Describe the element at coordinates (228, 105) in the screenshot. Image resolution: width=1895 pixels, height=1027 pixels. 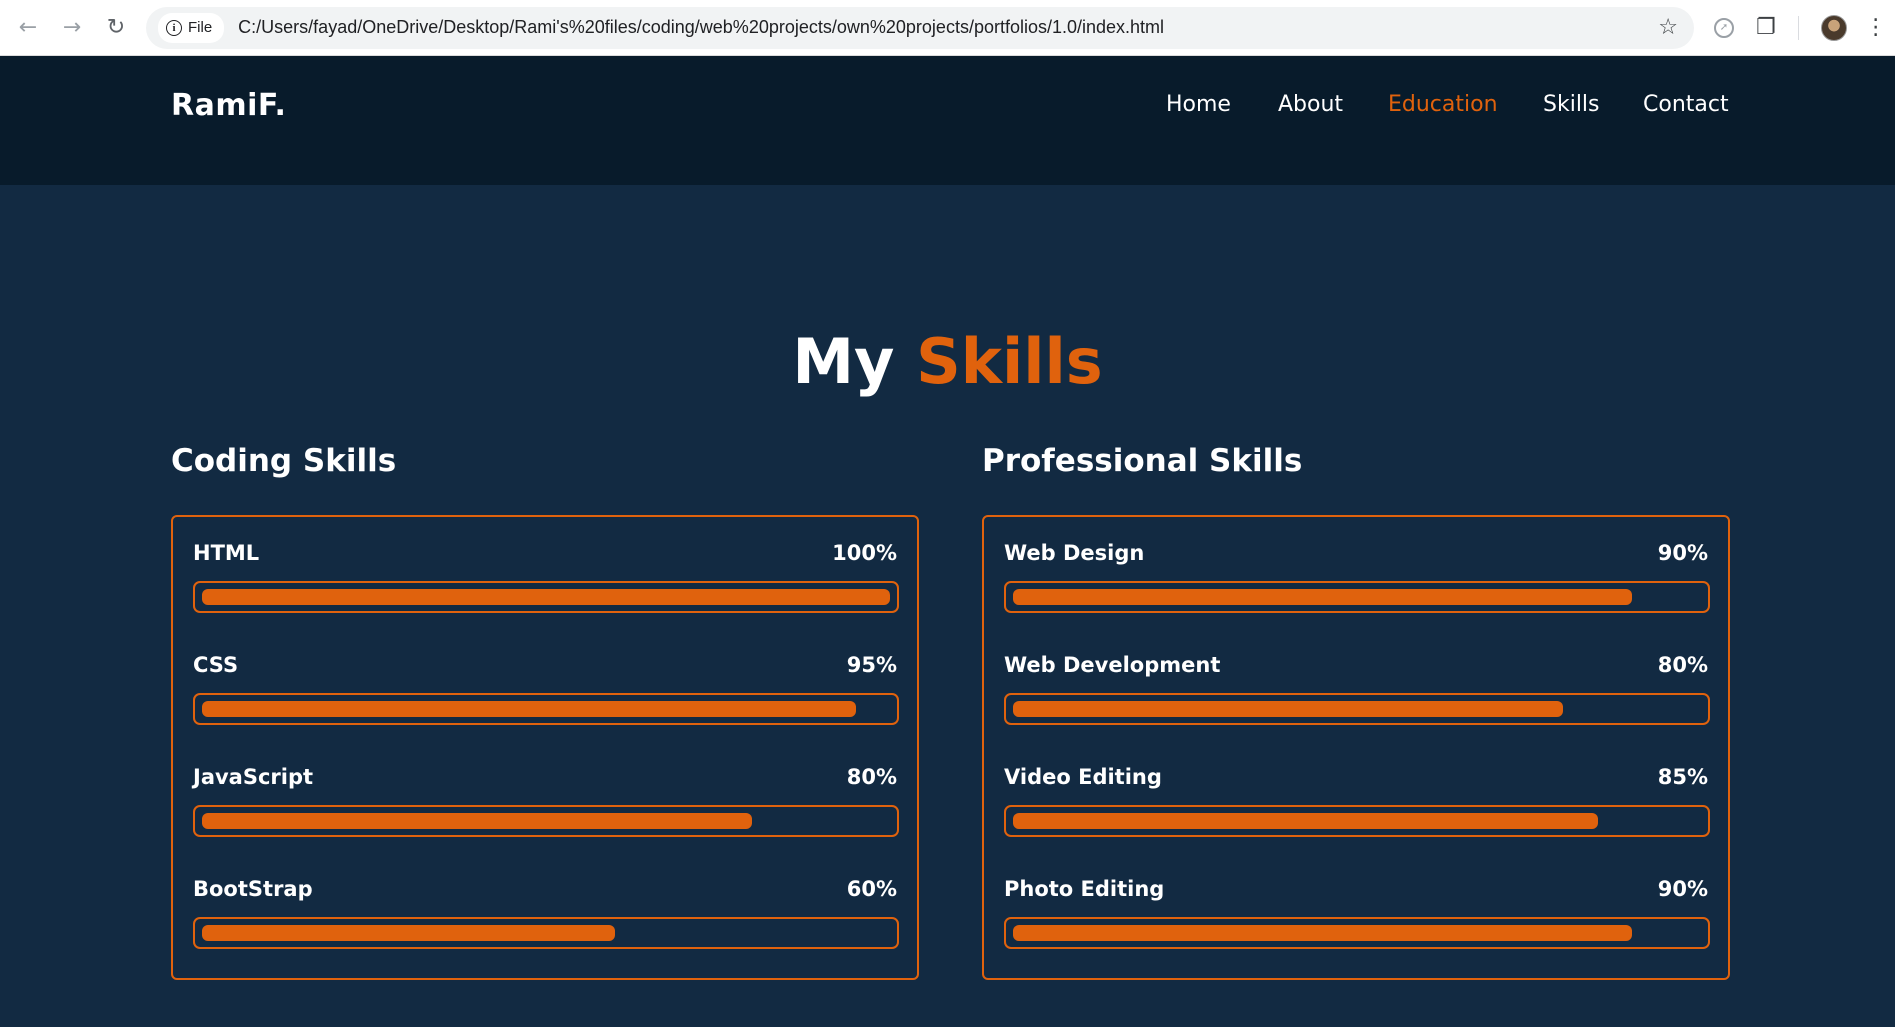
I see `site-logo: RamiF.` at that location.